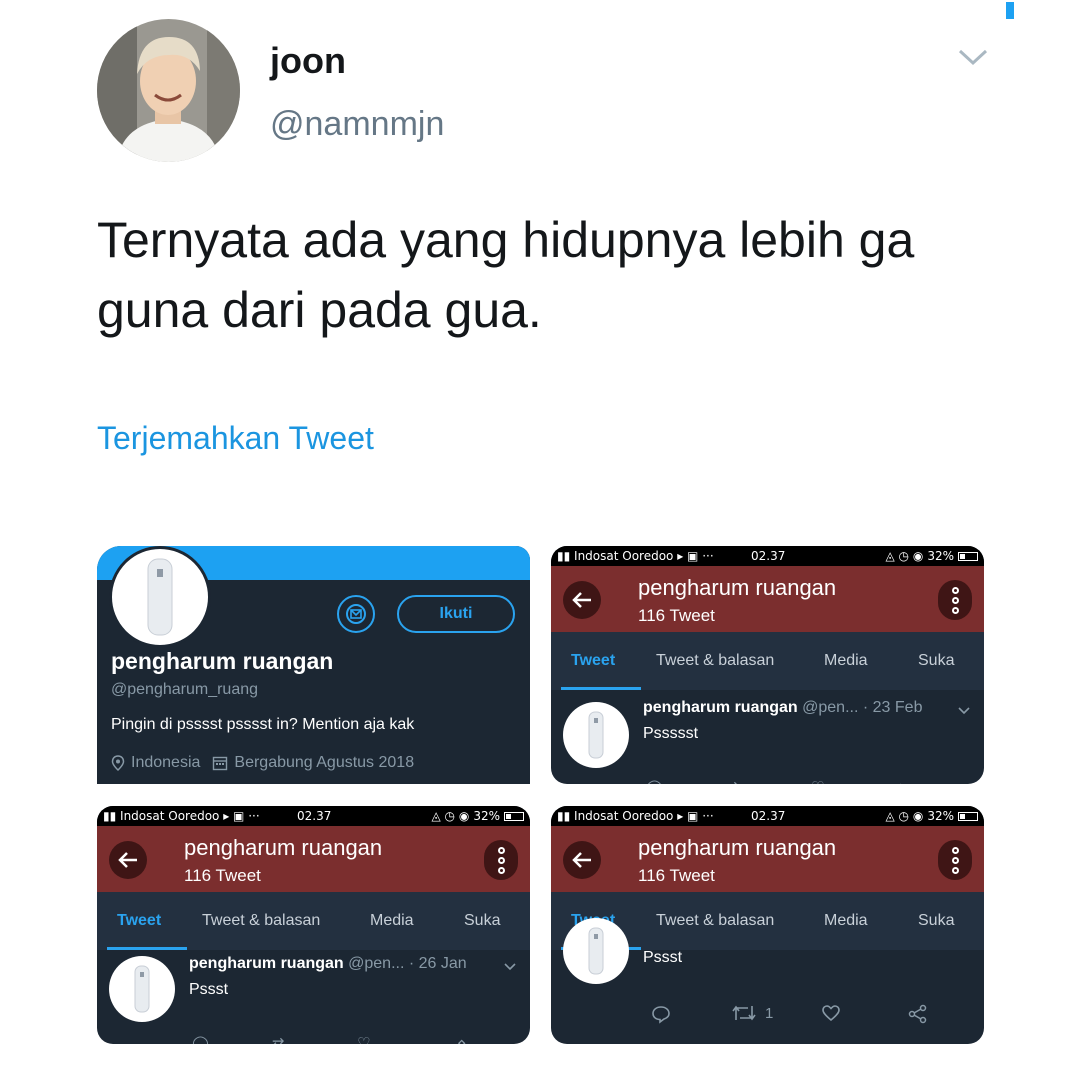 The width and height of the screenshot is (1080, 1080). What do you see at coordinates (456, 614) in the screenshot?
I see `follow-button: Ikuti` at bounding box center [456, 614].